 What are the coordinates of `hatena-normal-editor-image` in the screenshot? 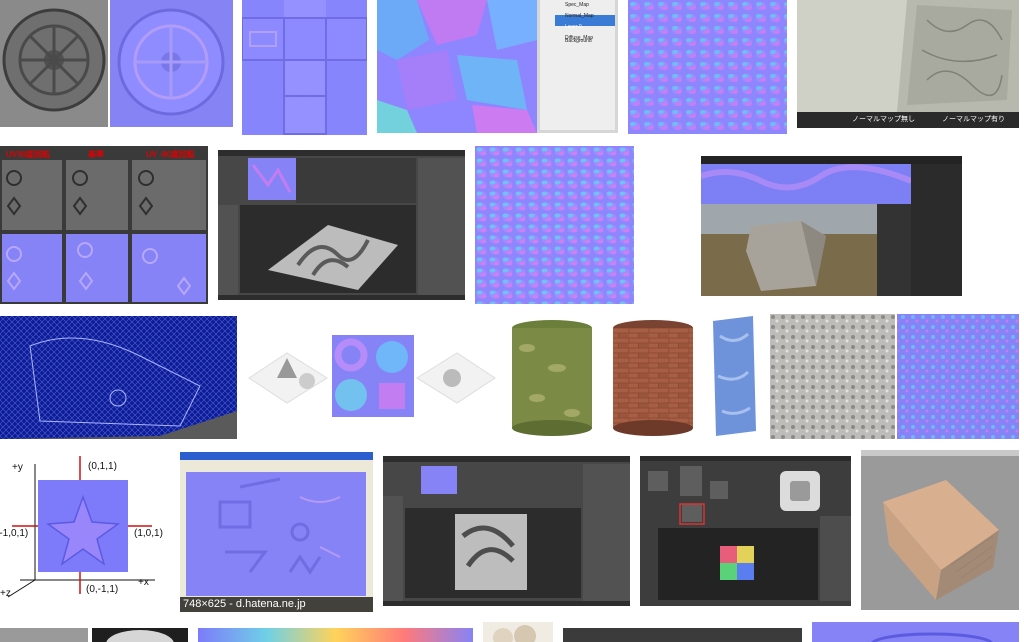 It's located at (276, 524).